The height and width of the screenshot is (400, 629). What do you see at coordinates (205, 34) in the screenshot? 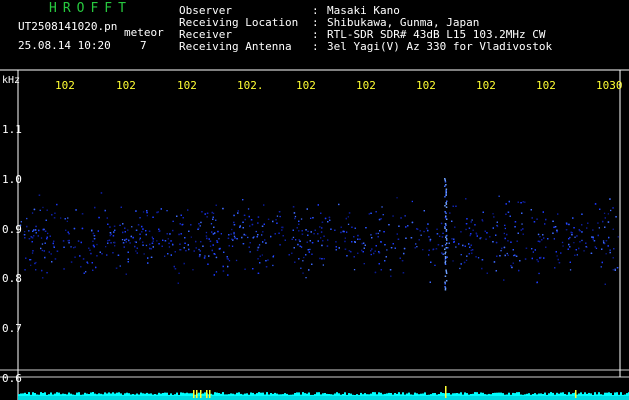
I see `info-key-receiver: Receiver` at bounding box center [205, 34].